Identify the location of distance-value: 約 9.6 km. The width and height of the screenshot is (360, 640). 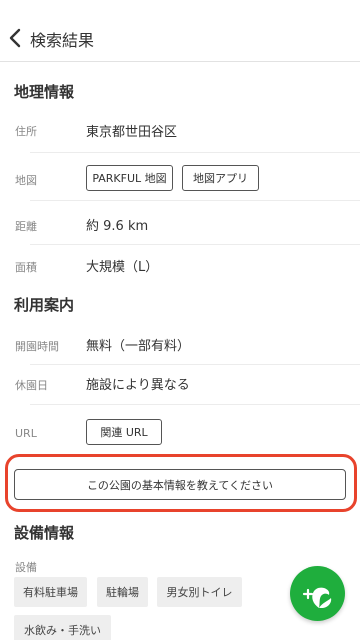
(117, 226).